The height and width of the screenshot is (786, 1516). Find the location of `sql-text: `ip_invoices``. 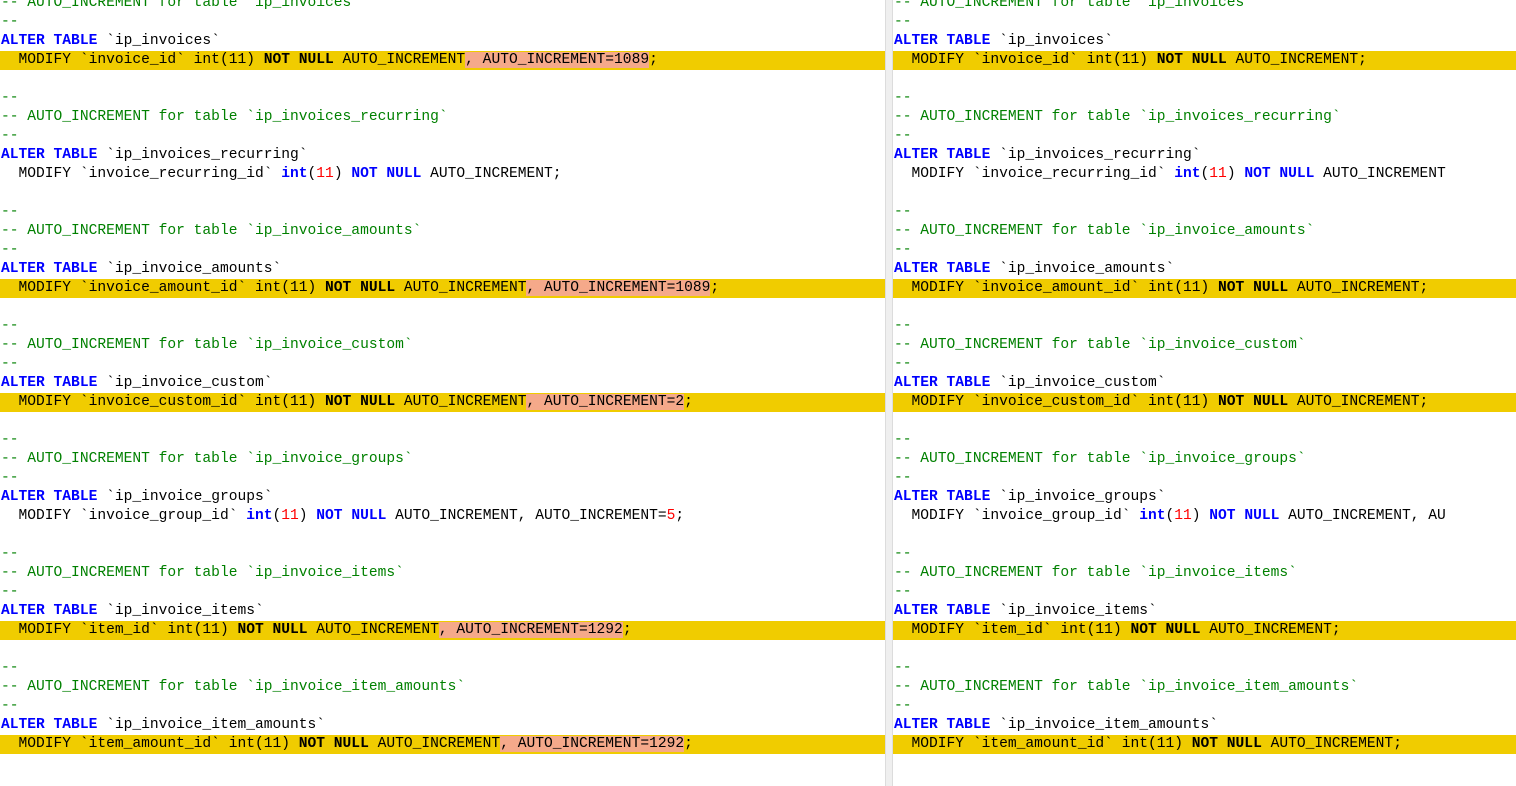

sql-text: `ip_invoices` is located at coordinates (1051, 41).